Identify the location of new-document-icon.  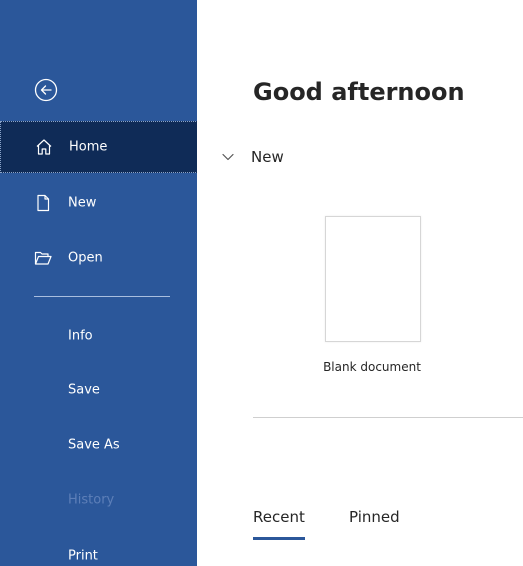
(43, 203).